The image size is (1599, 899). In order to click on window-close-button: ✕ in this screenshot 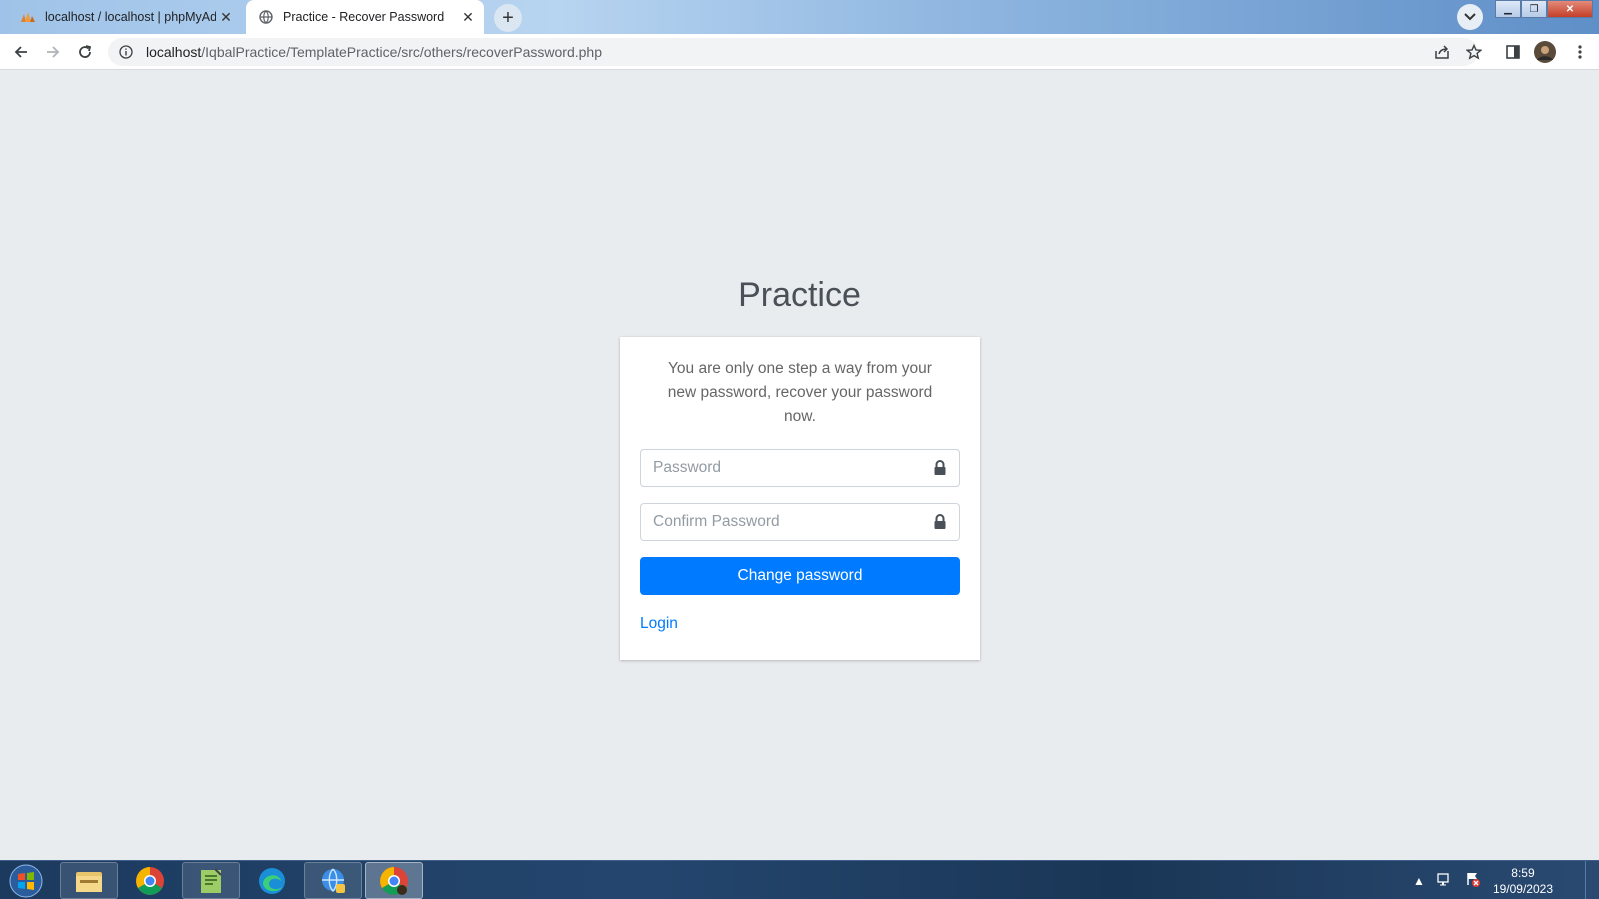, I will do `click(1570, 9)`.